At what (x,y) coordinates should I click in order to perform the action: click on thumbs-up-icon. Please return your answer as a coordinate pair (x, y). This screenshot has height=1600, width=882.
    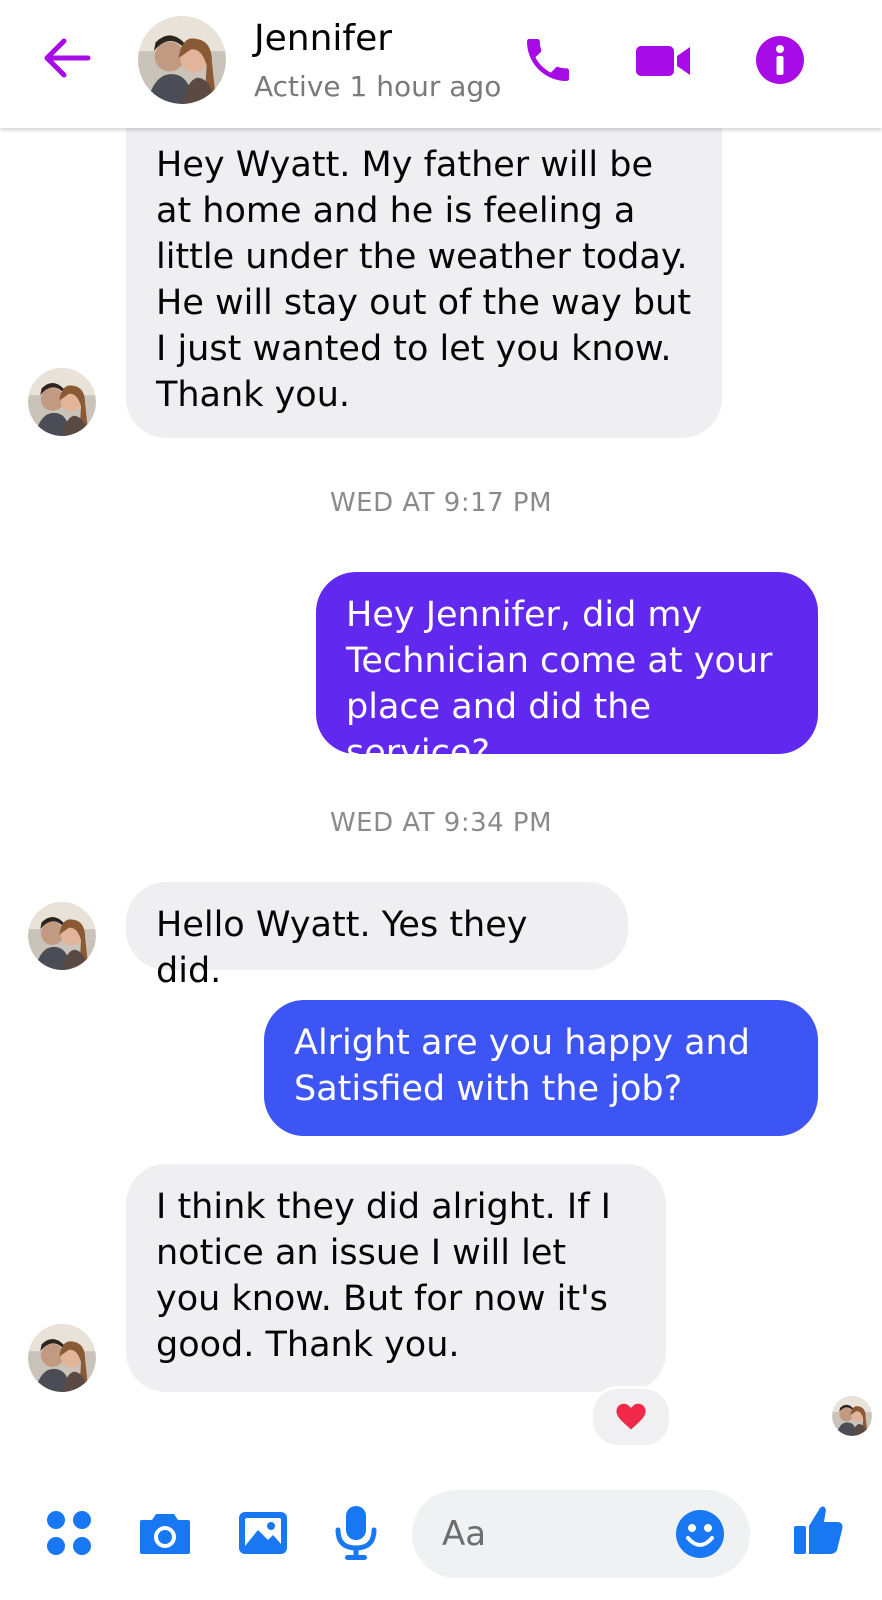
    Looking at the image, I should click on (818, 1534).